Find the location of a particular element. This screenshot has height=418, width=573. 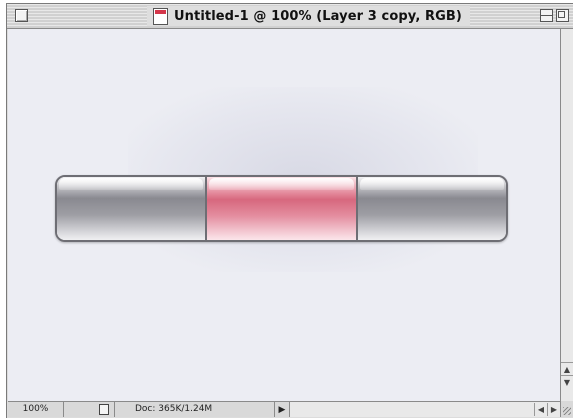

window-title: Untitled-1 @ 100% (Layer 3 copy, RGB) is located at coordinates (318, 16).